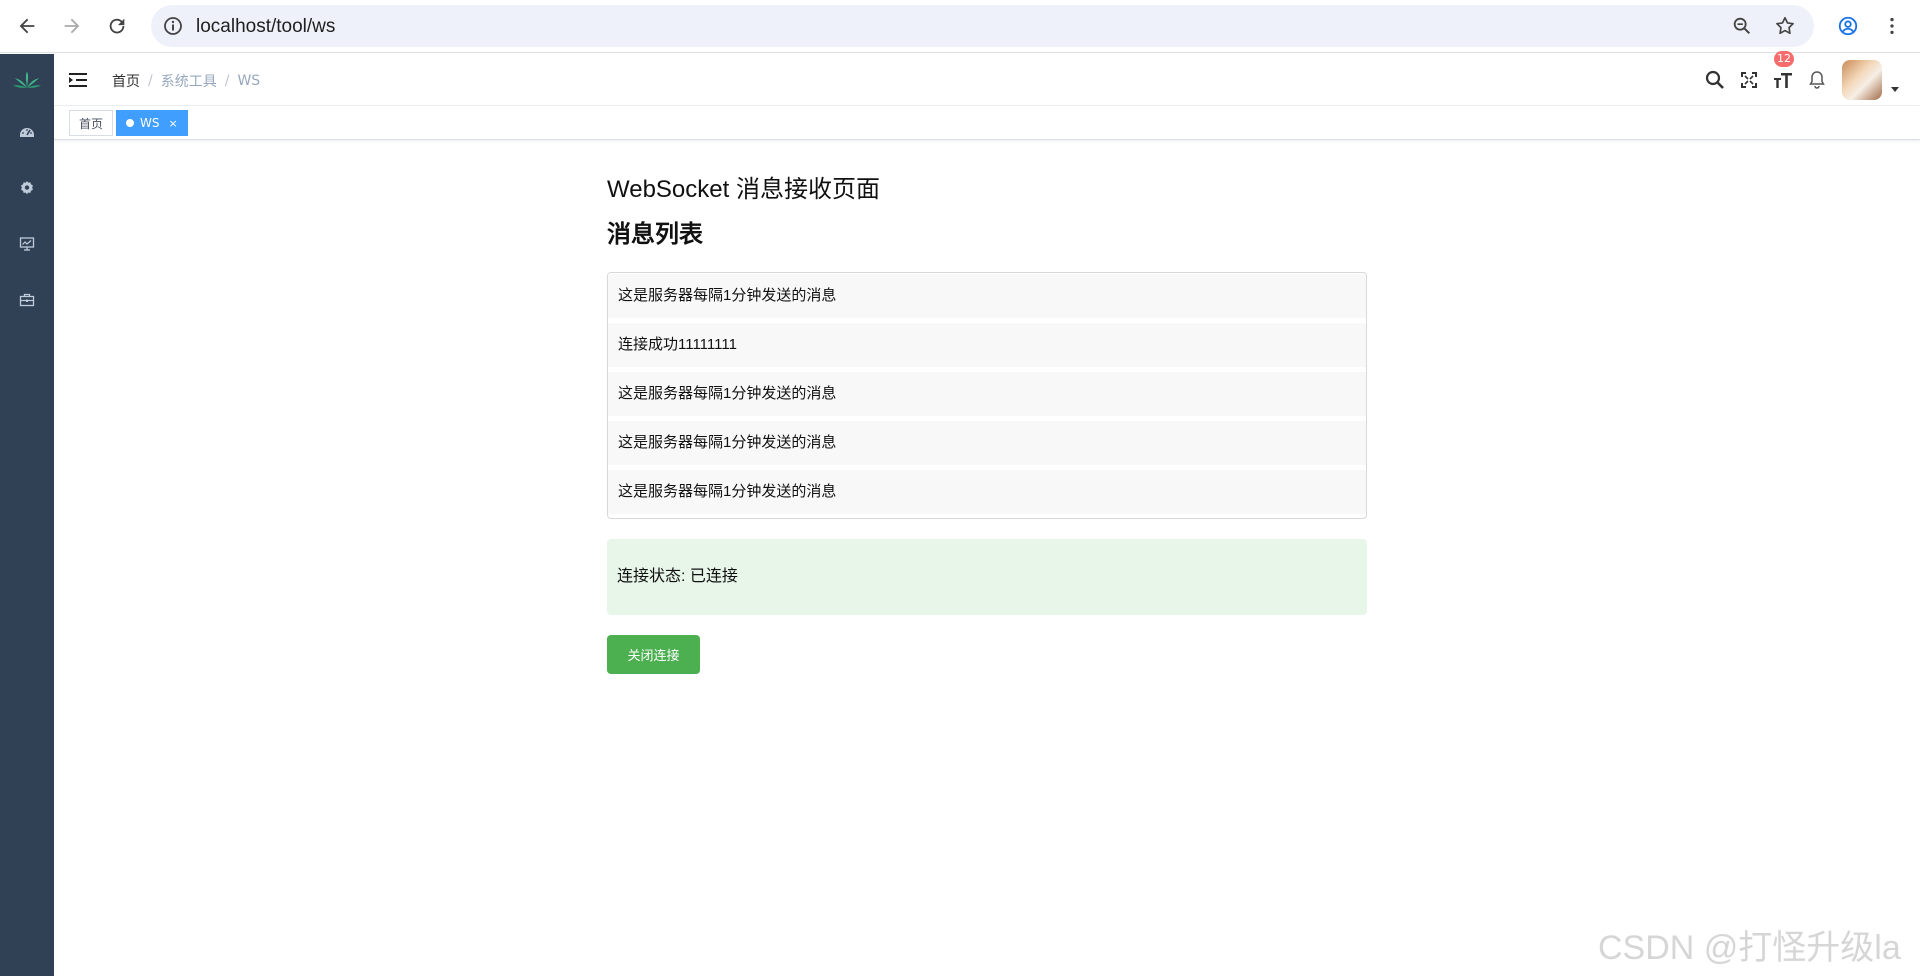  I want to click on gear-icon, so click(27, 188).